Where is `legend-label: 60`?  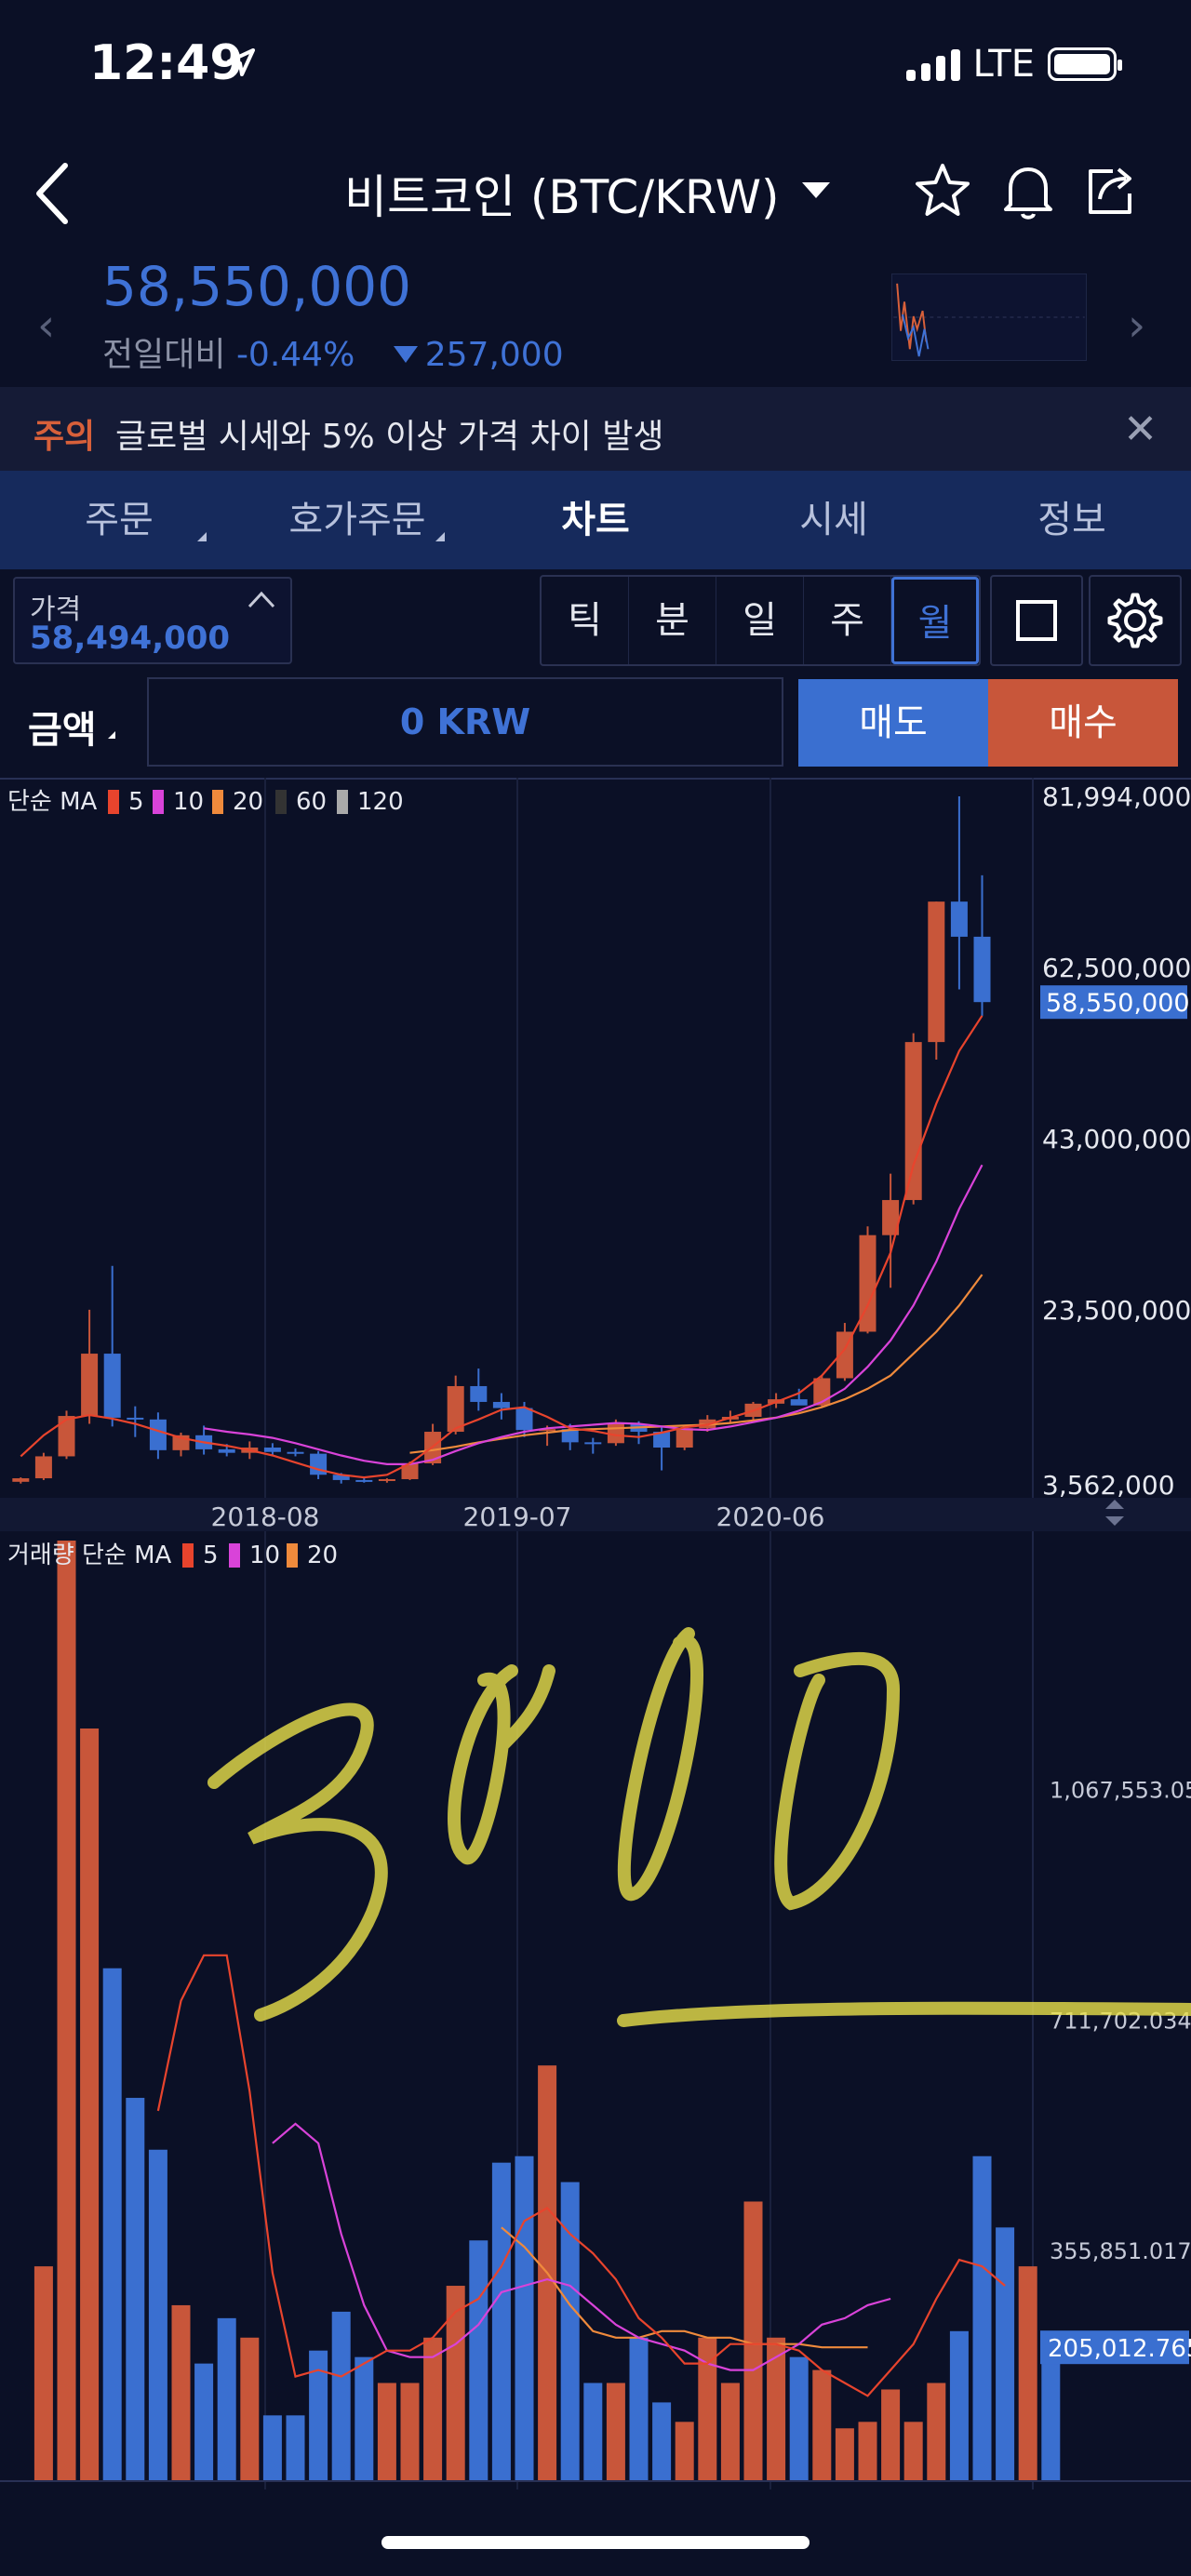 legend-label: 60 is located at coordinates (311, 802).